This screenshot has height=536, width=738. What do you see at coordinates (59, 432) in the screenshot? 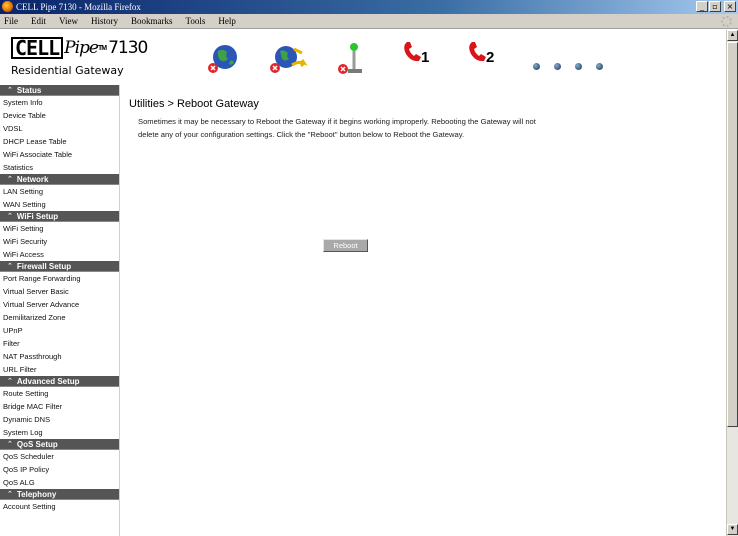
I see `nav-system-log: System Log` at bounding box center [59, 432].